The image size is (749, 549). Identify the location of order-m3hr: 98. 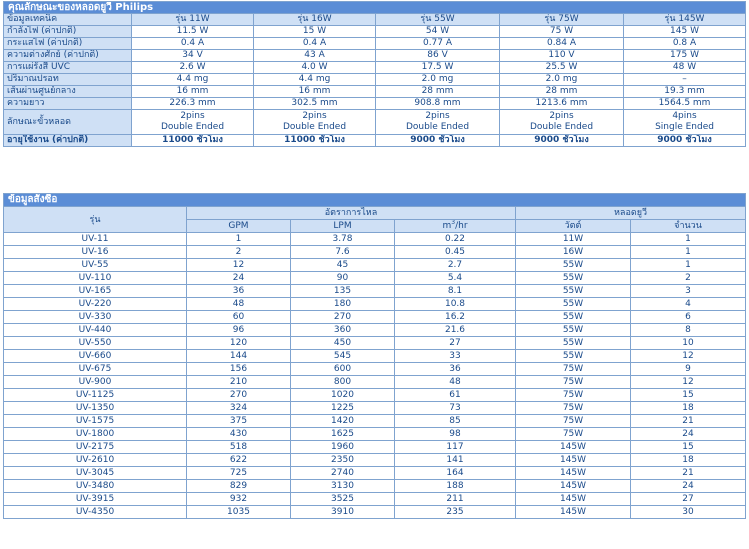
(455, 434).